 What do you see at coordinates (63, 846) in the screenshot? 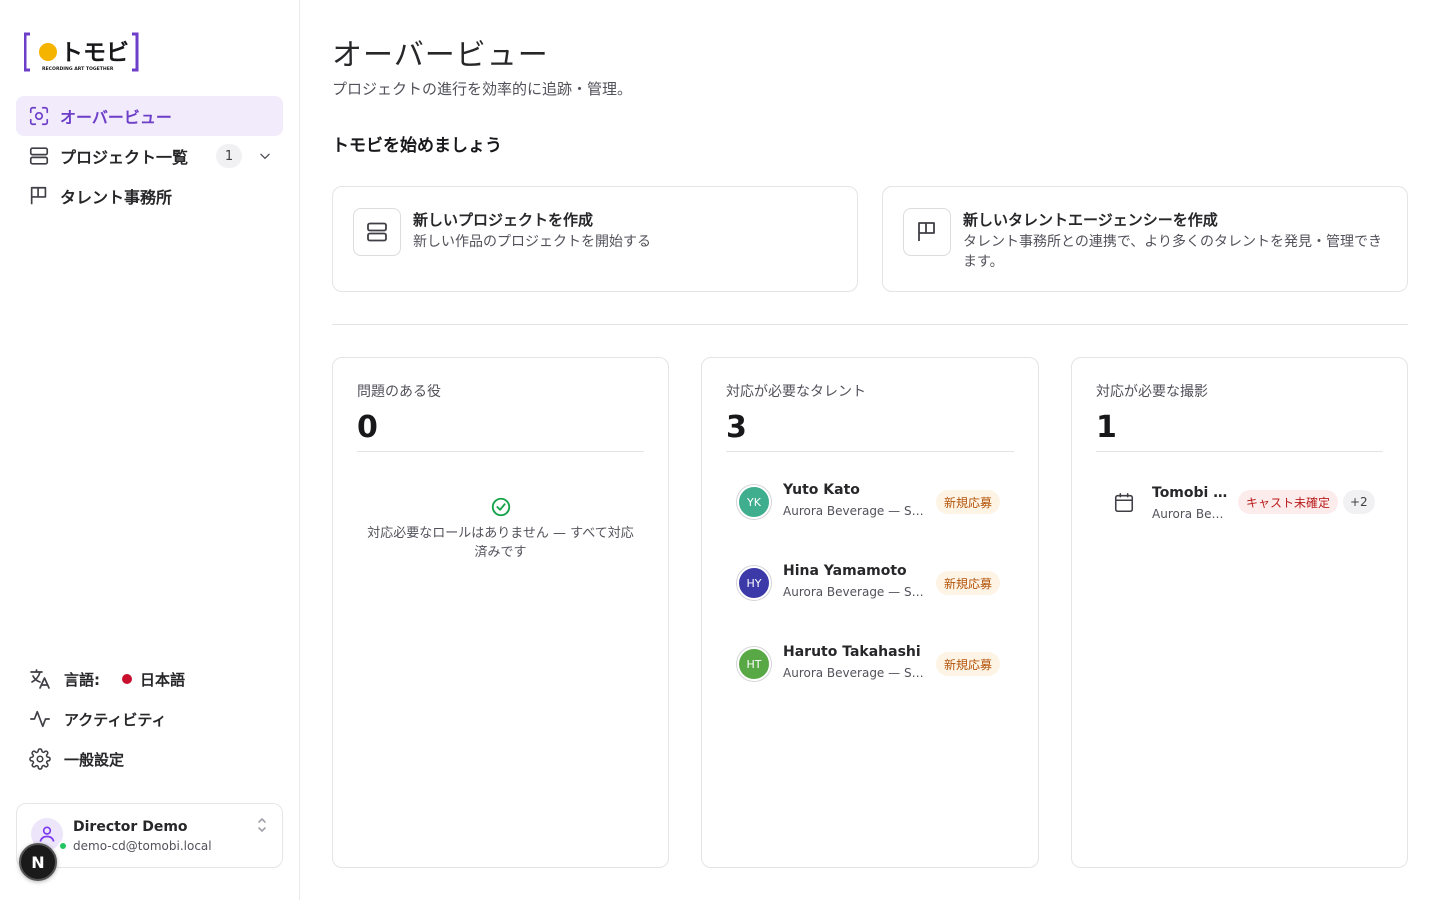
I see `online-status-dot` at bounding box center [63, 846].